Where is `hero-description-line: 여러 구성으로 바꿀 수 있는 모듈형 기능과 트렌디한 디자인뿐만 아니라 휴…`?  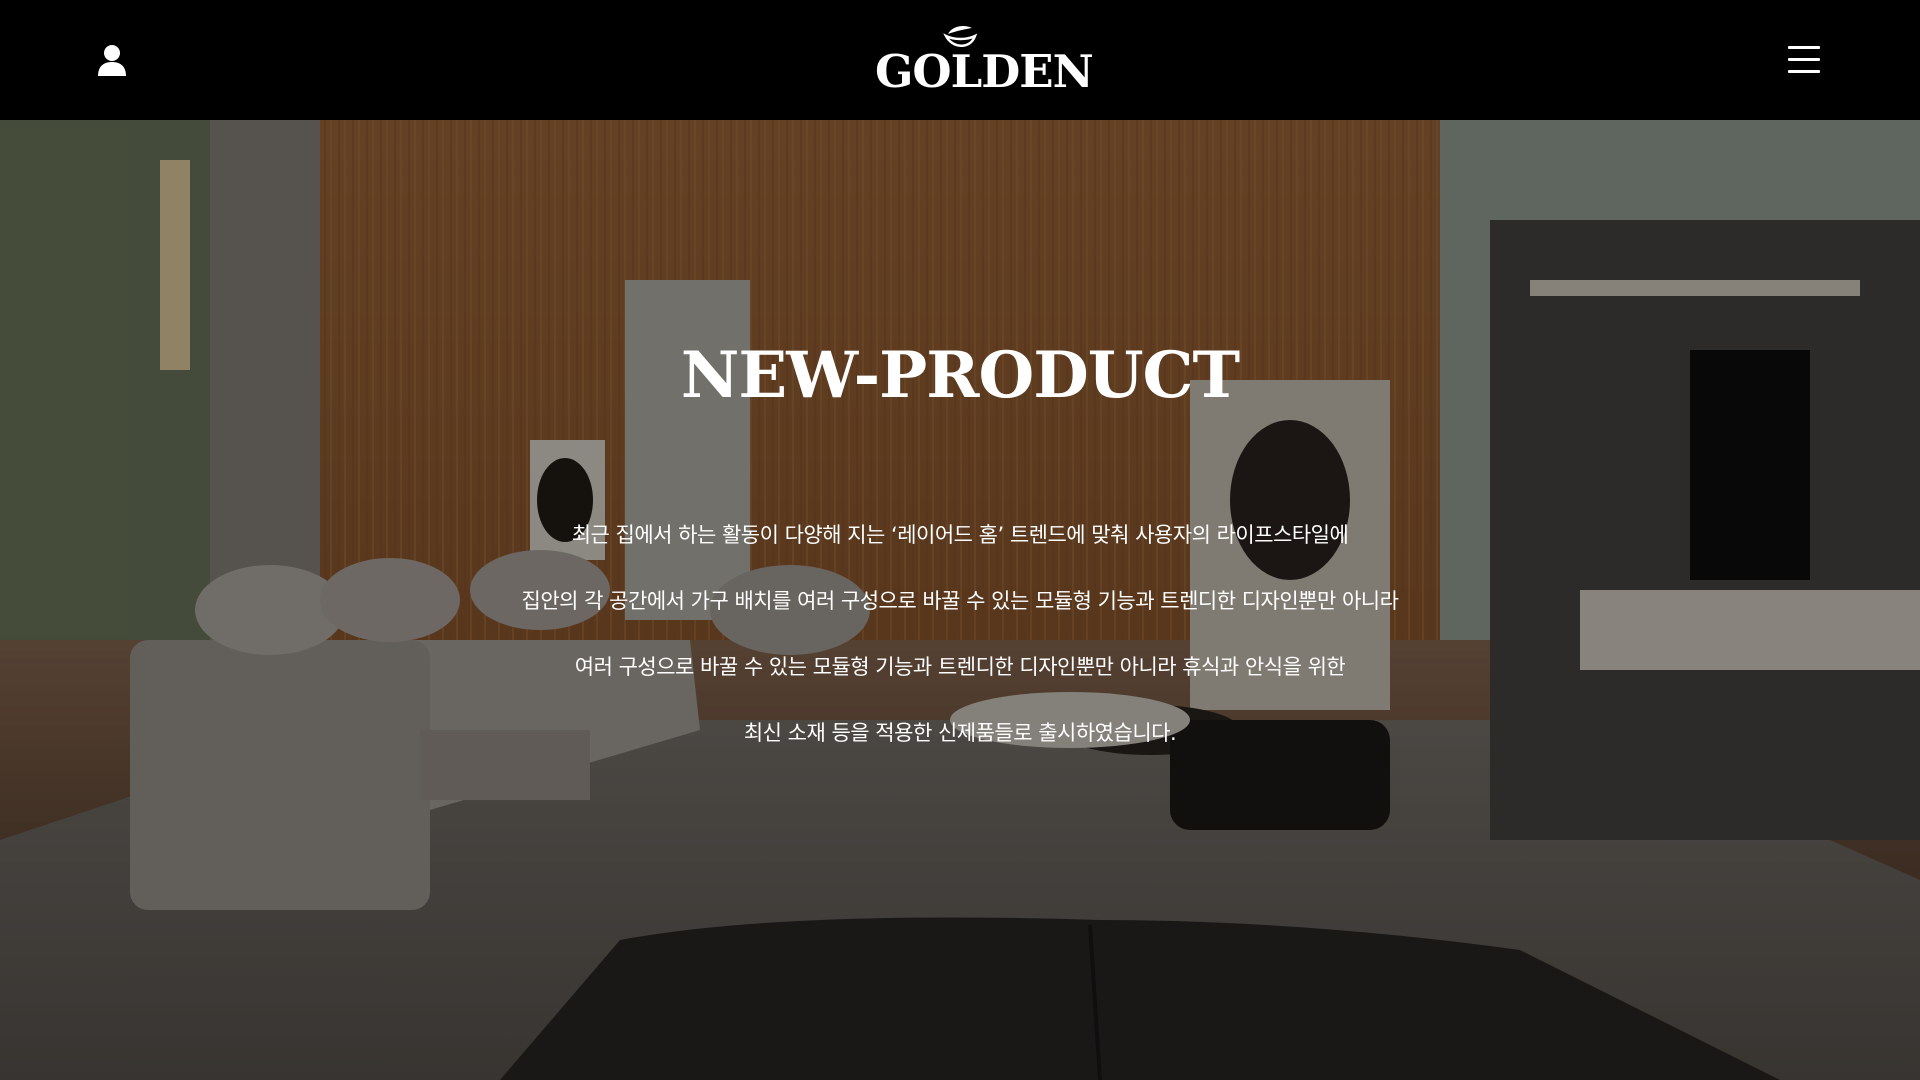 hero-description-line: 여러 구성으로 바꿀 수 있는 모듈형 기능과 트렌디한 디자인뿐만 아니라 휴… is located at coordinates (960, 667).